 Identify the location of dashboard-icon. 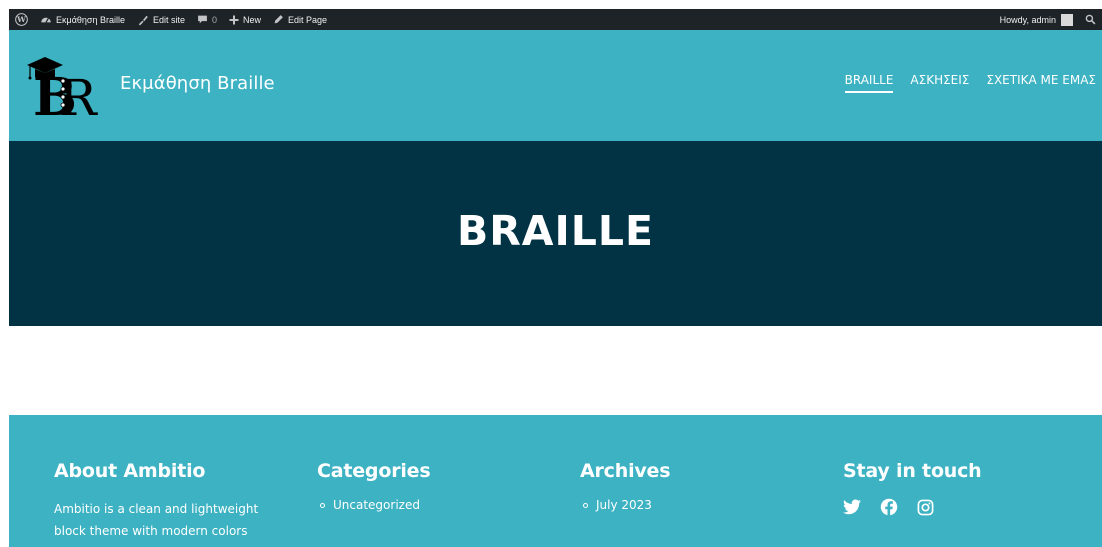
(46, 20).